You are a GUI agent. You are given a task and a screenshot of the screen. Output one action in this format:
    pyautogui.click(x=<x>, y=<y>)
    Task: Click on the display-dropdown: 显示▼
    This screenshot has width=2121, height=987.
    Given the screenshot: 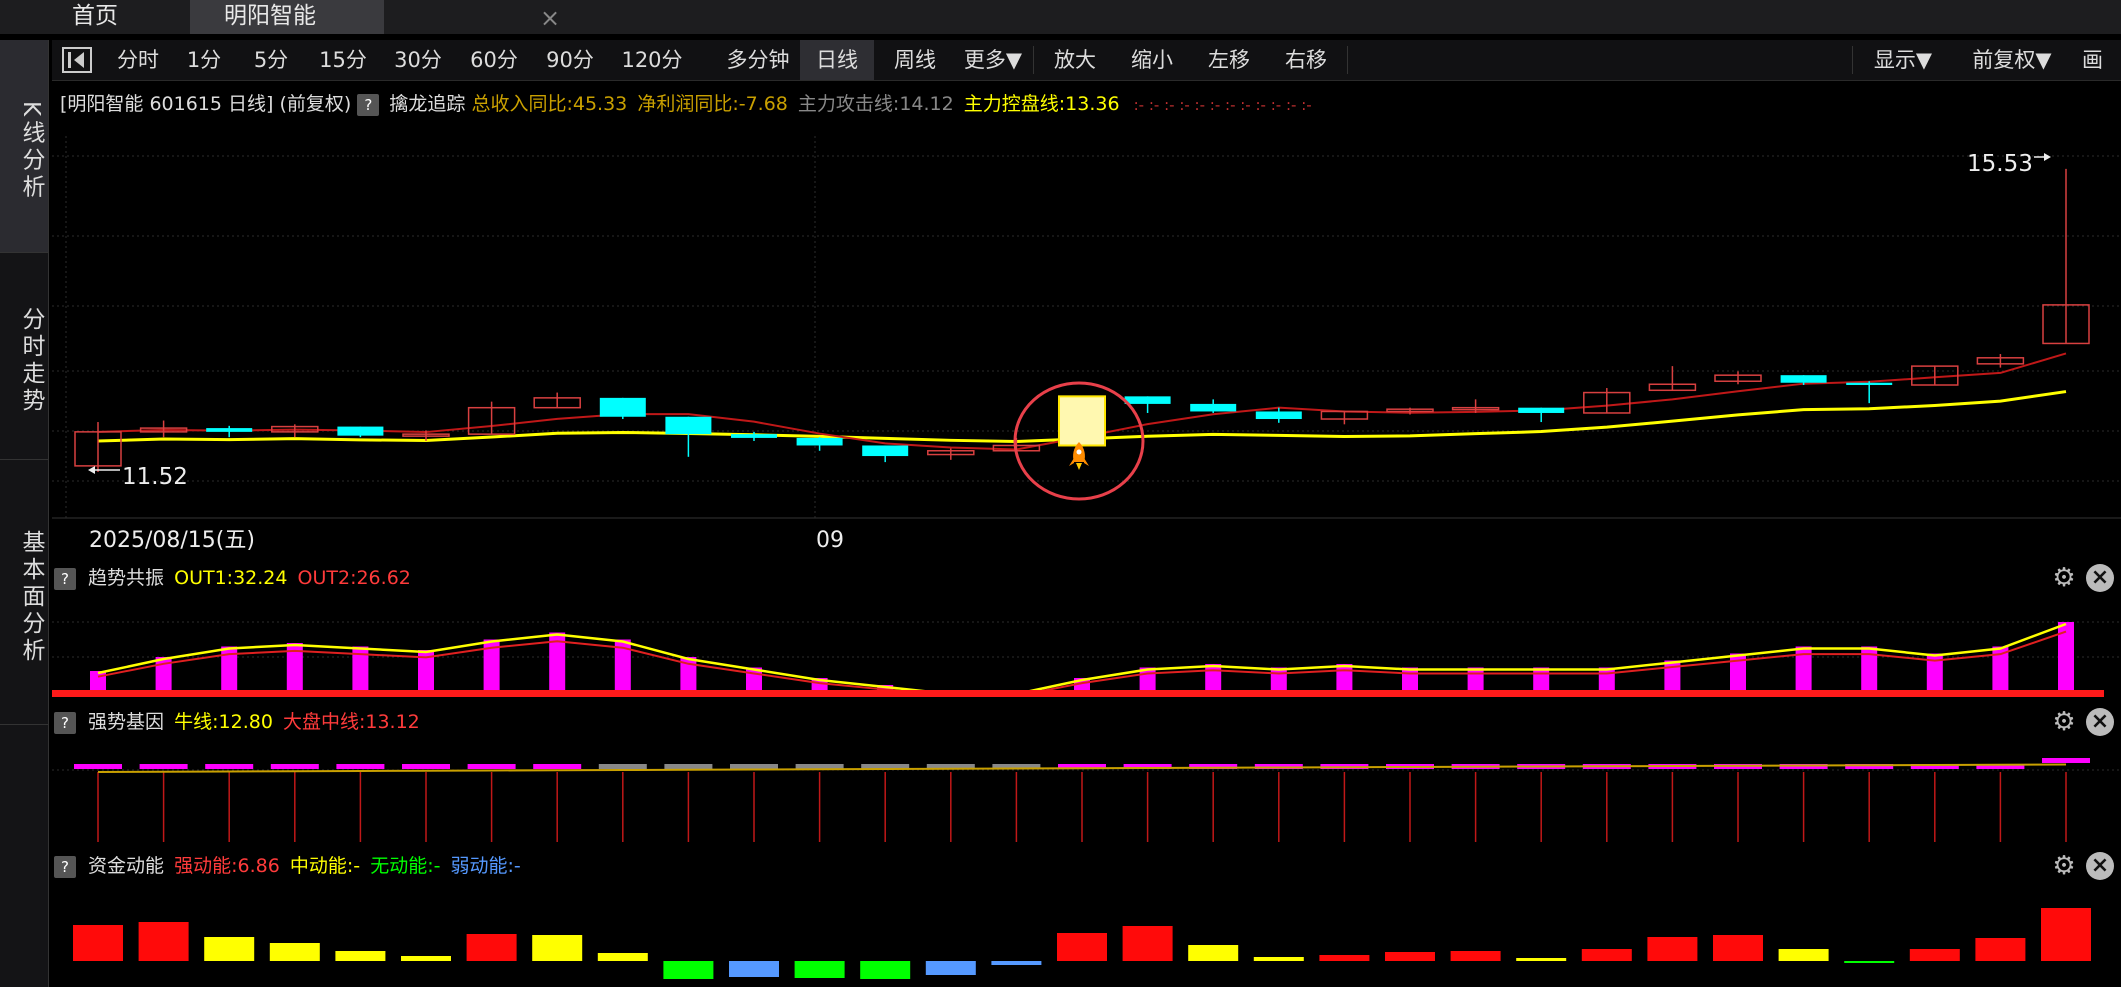 What is the action you would take?
    pyautogui.click(x=1903, y=60)
    